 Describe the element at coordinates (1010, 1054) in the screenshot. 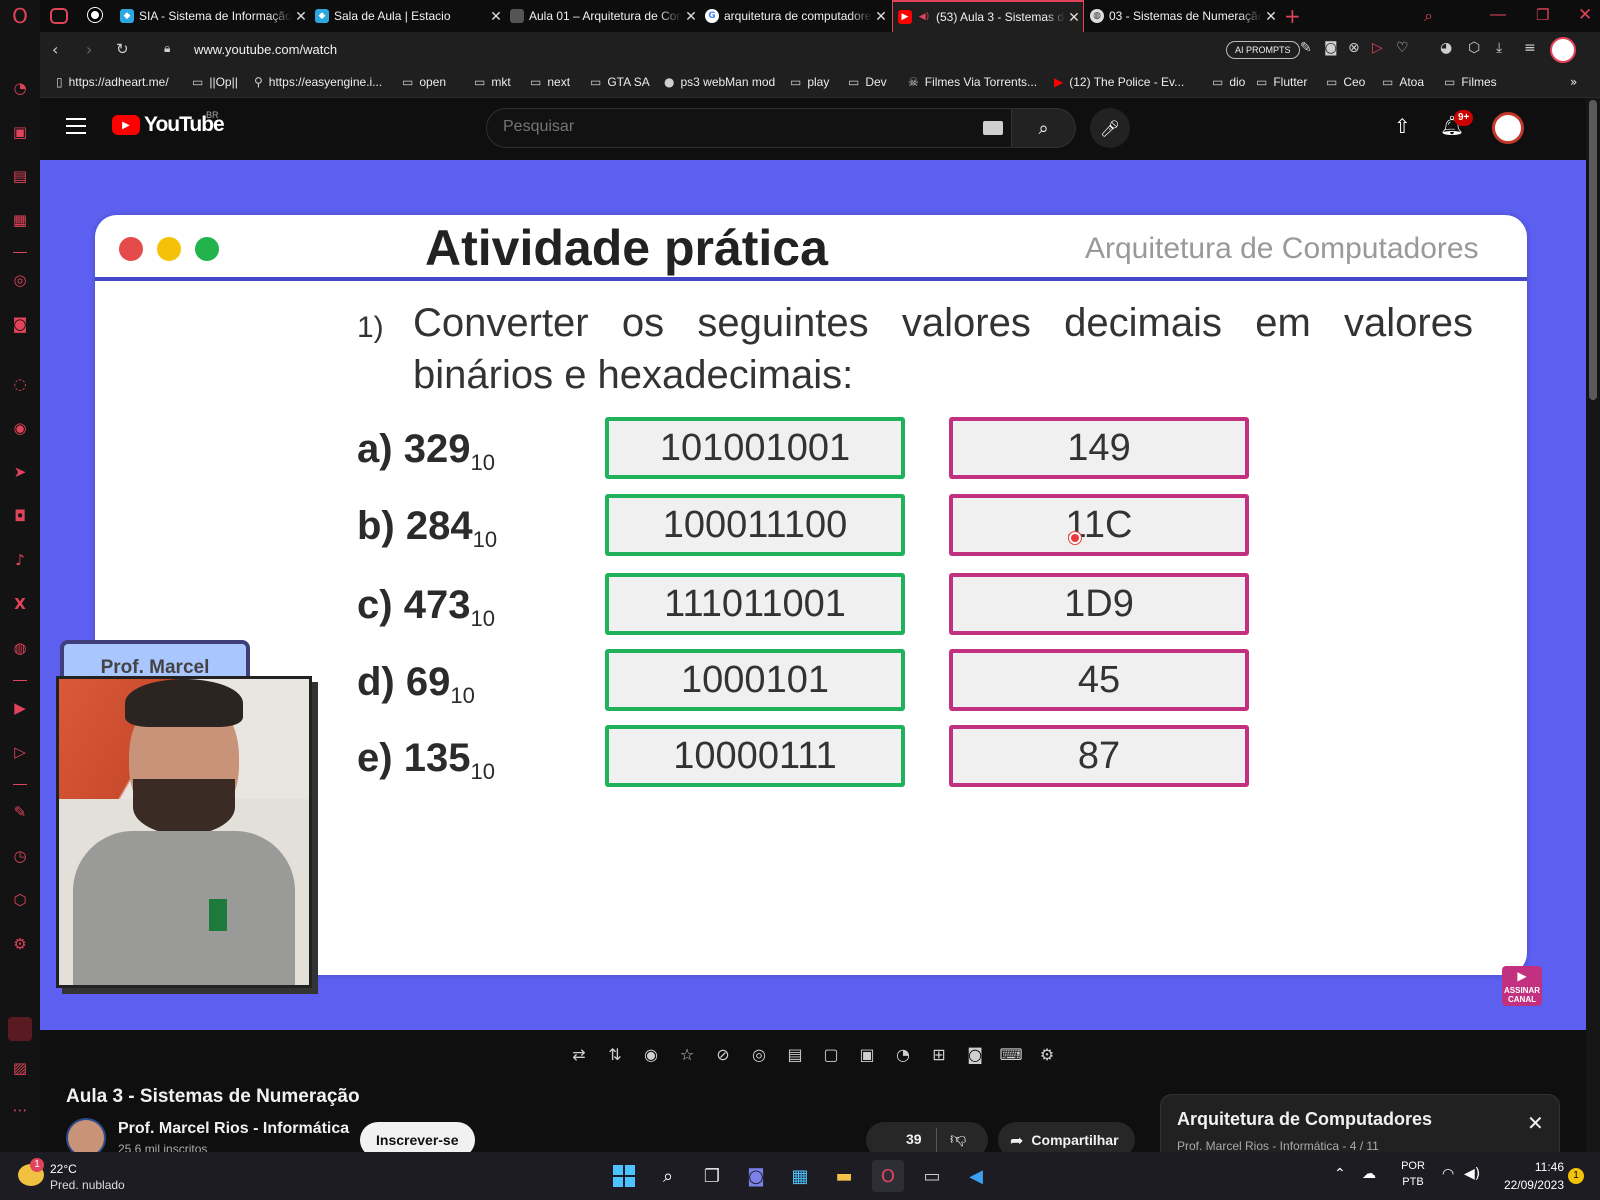

I see `keyboard-shortcuts-icon: ⌨` at that location.